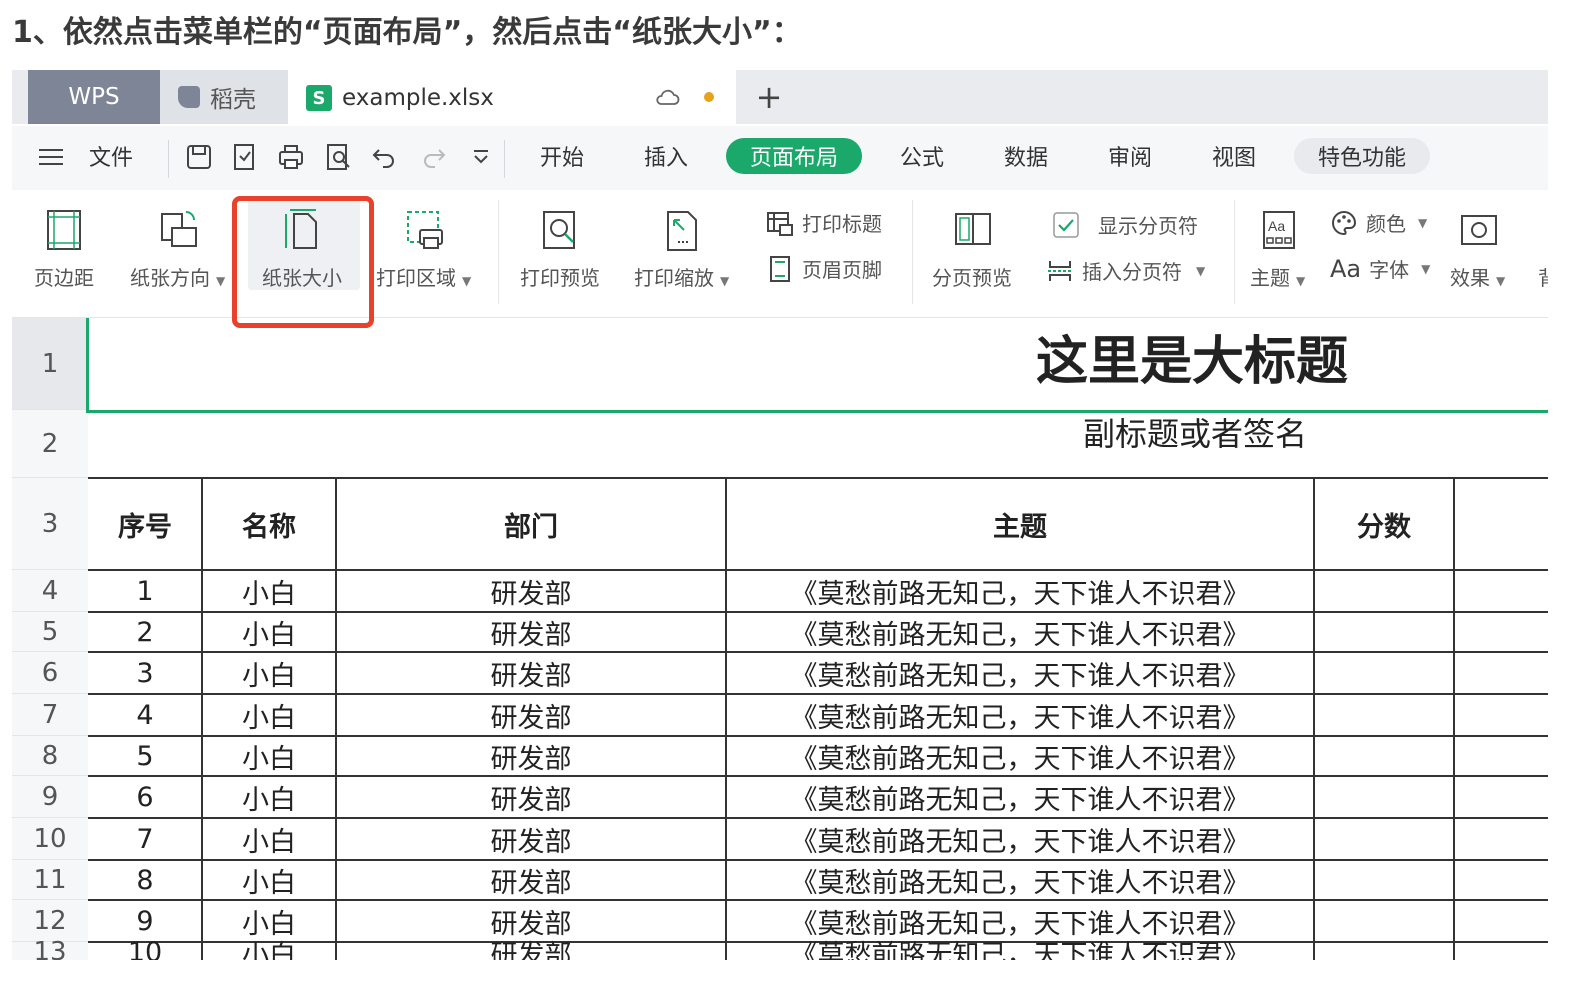 The width and height of the screenshot is (1575, 987). I want to click on table-cell: 4, so click(145, 715).